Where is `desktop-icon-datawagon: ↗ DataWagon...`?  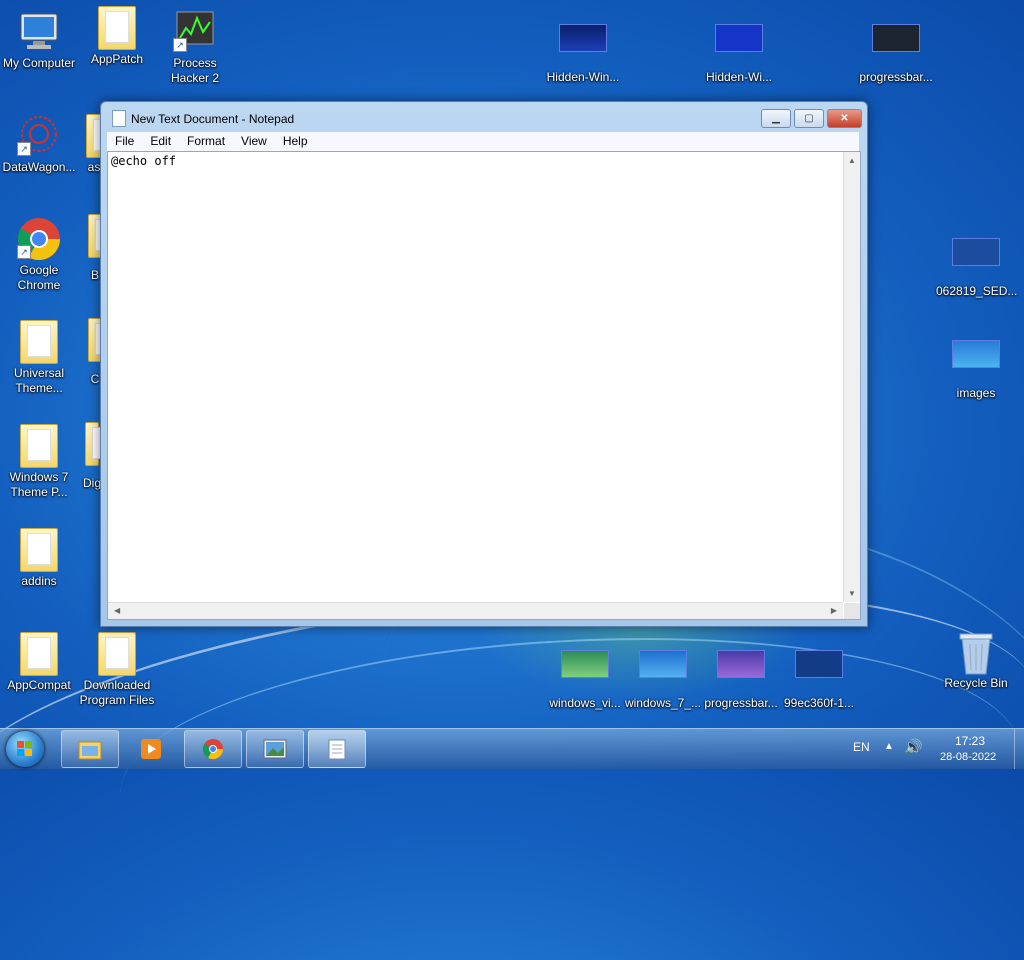 desktop-icon-datawagon: ↗ DataWagon... is located at coordinates (39, 144).